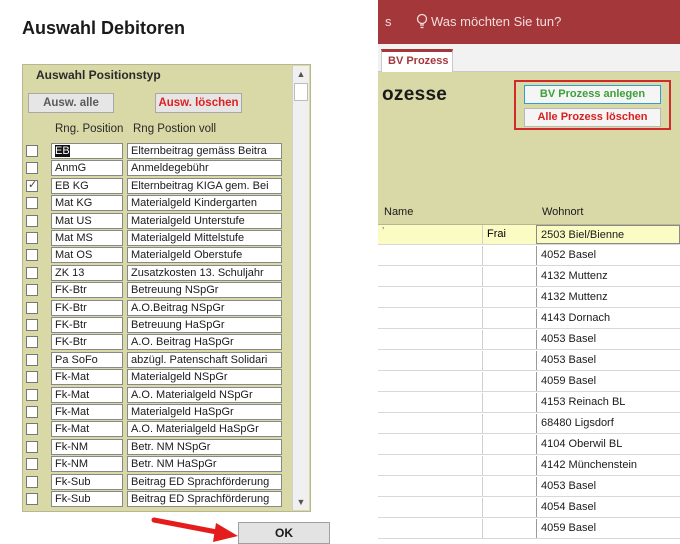 This screenshot has height=544, width=680. Describe the element at coordinates (608, 255) in the screenshot. I see `table-cell-wohnort: 4052 Basel` at that location.